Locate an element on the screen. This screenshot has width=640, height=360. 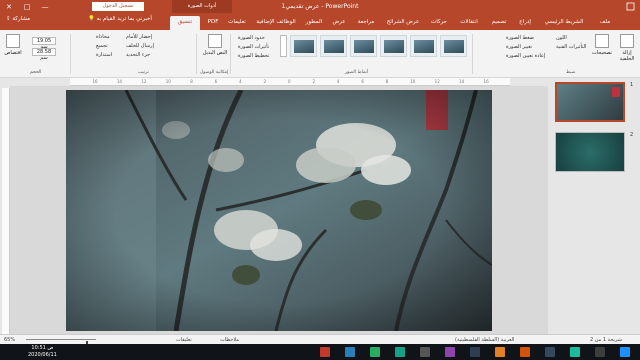
close-button: ✕ is located at coordinates (9, 6).